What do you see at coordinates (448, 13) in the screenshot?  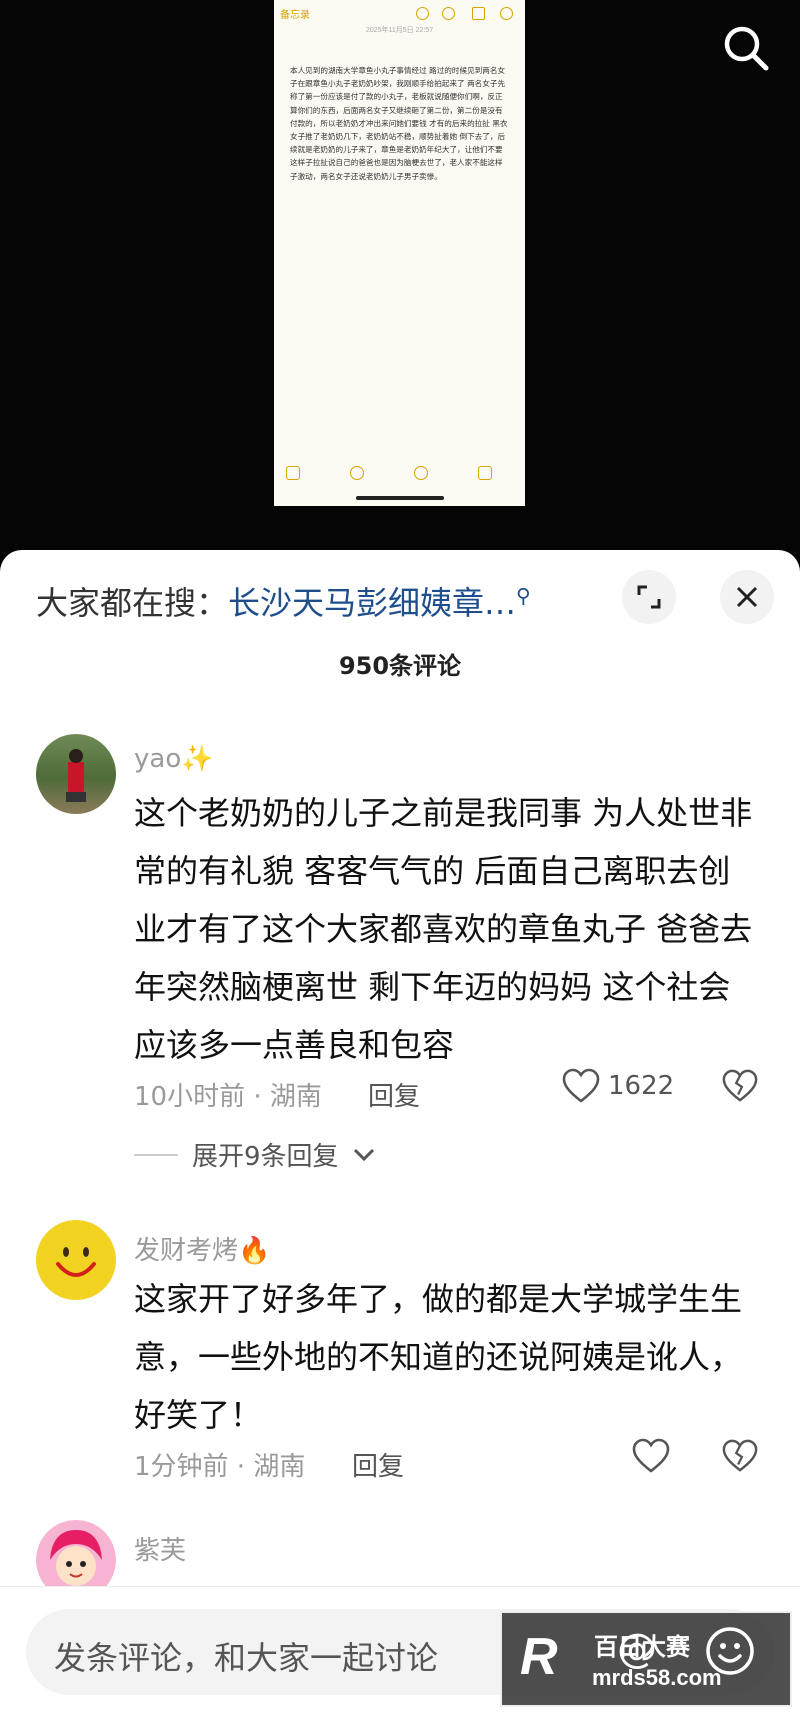 I see `redo-icon` at bounding box center [448, 13].